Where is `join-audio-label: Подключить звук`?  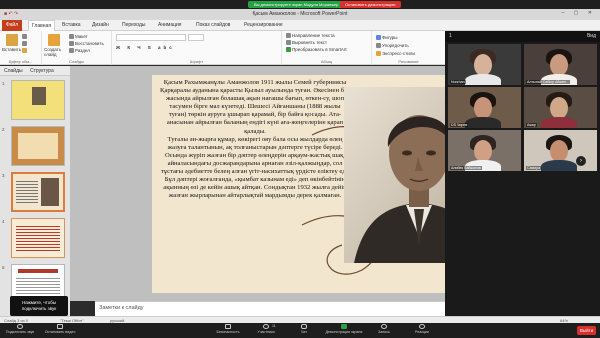
join-audio-label: Подключить звук is located at coordinates (20, 332).